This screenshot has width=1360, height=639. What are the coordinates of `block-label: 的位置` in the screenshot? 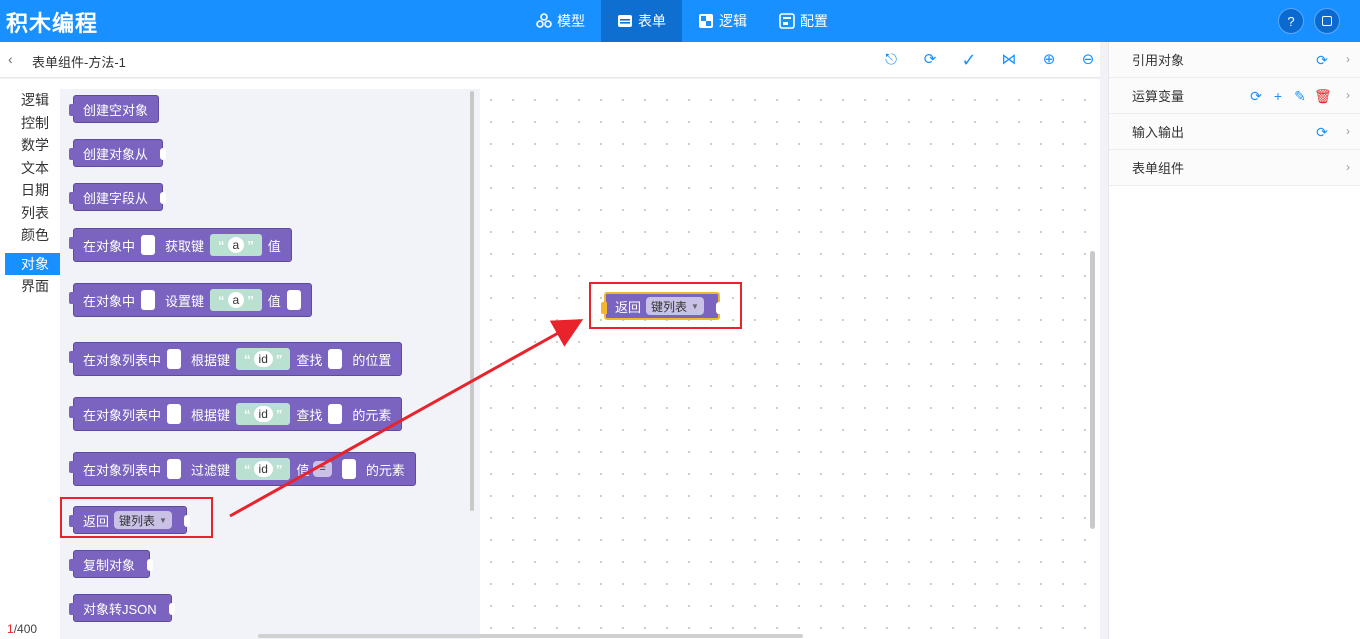 It's located at (372, 360).